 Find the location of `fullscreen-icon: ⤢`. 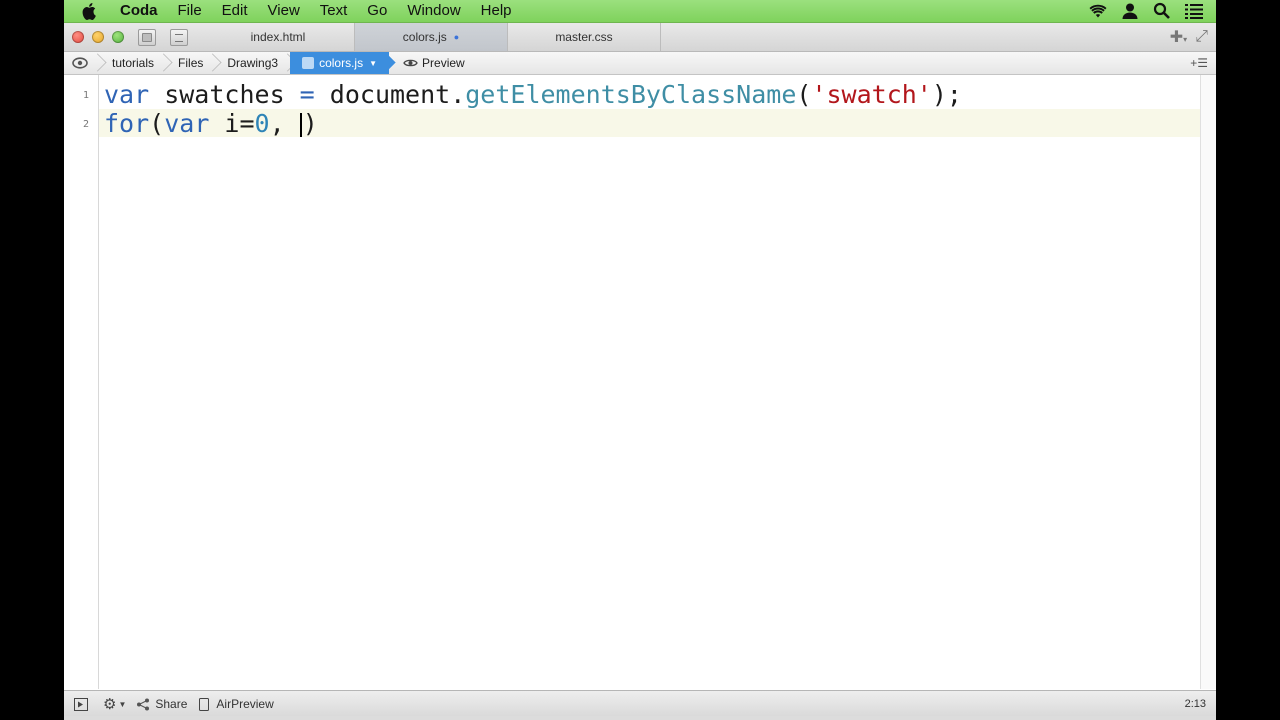

fullscreen-icon: ⤢ is located at coordinates (1201, 37).